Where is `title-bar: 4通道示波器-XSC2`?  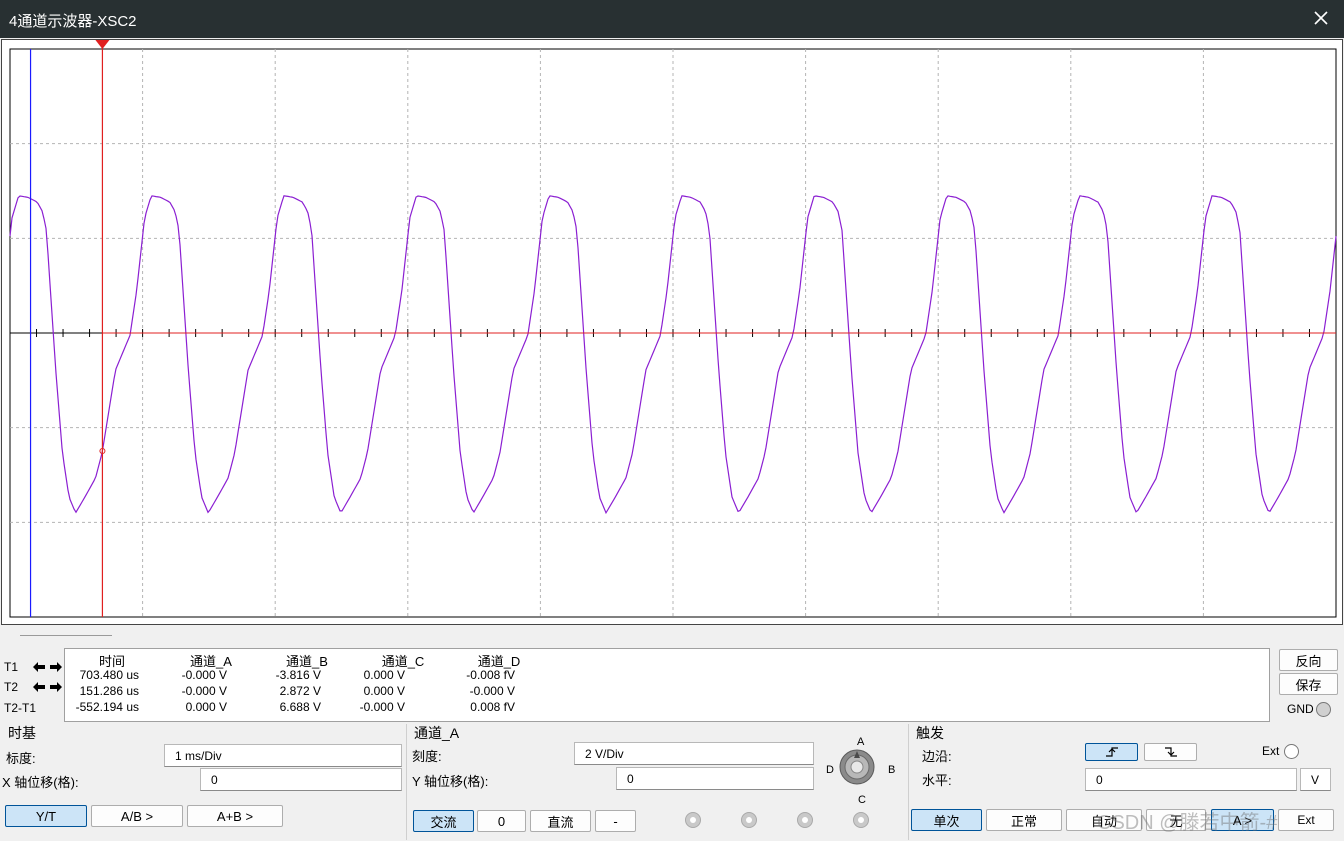 title-bar: 4通道示波器-XSC2 is located at coordinates (672, 19).